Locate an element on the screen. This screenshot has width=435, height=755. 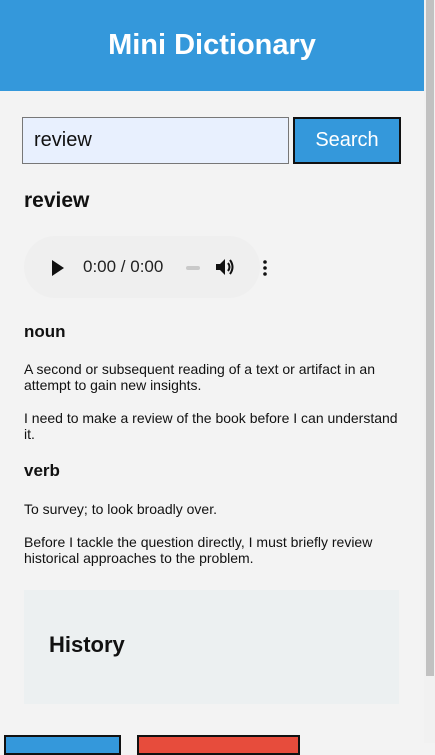
part-of-speech: verb is located at coordinates (42, 470).